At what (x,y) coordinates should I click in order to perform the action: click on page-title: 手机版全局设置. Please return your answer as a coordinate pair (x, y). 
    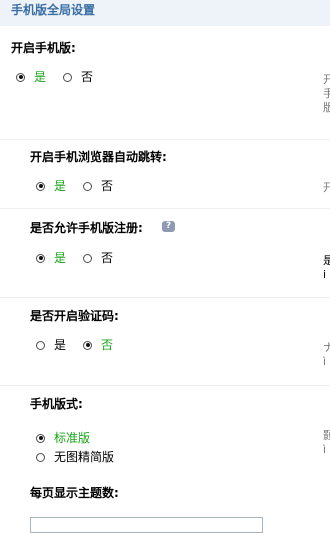
    Looking at the image, I should click on (53, 10).